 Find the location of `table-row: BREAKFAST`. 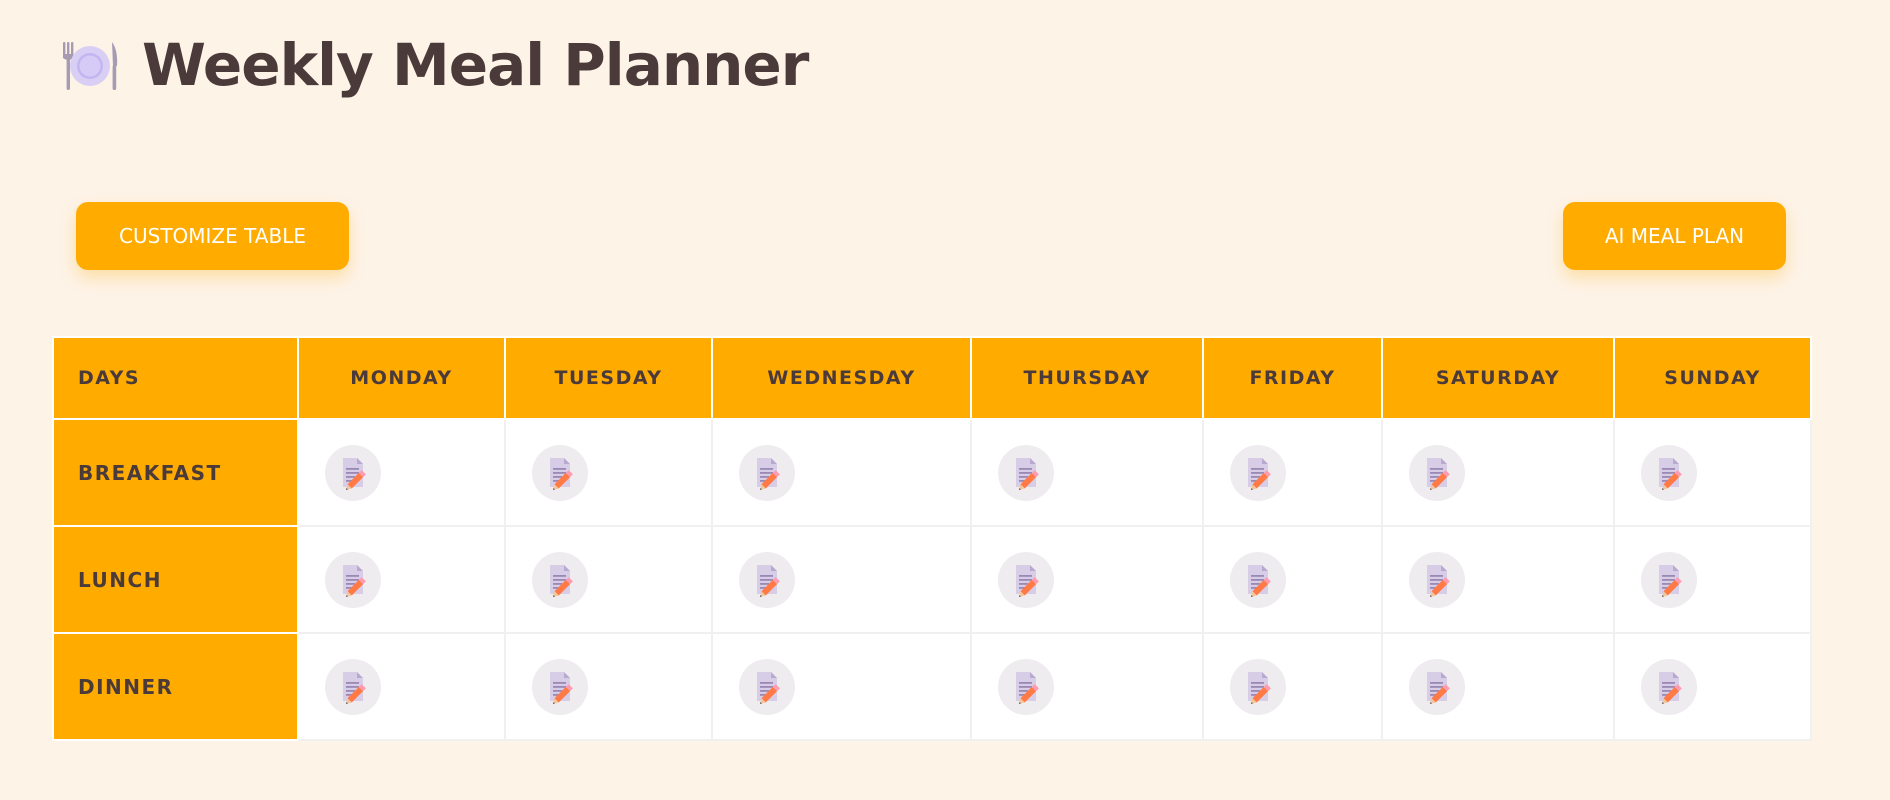

table-row: BREAKFAST is located at coordinates (932, 472).